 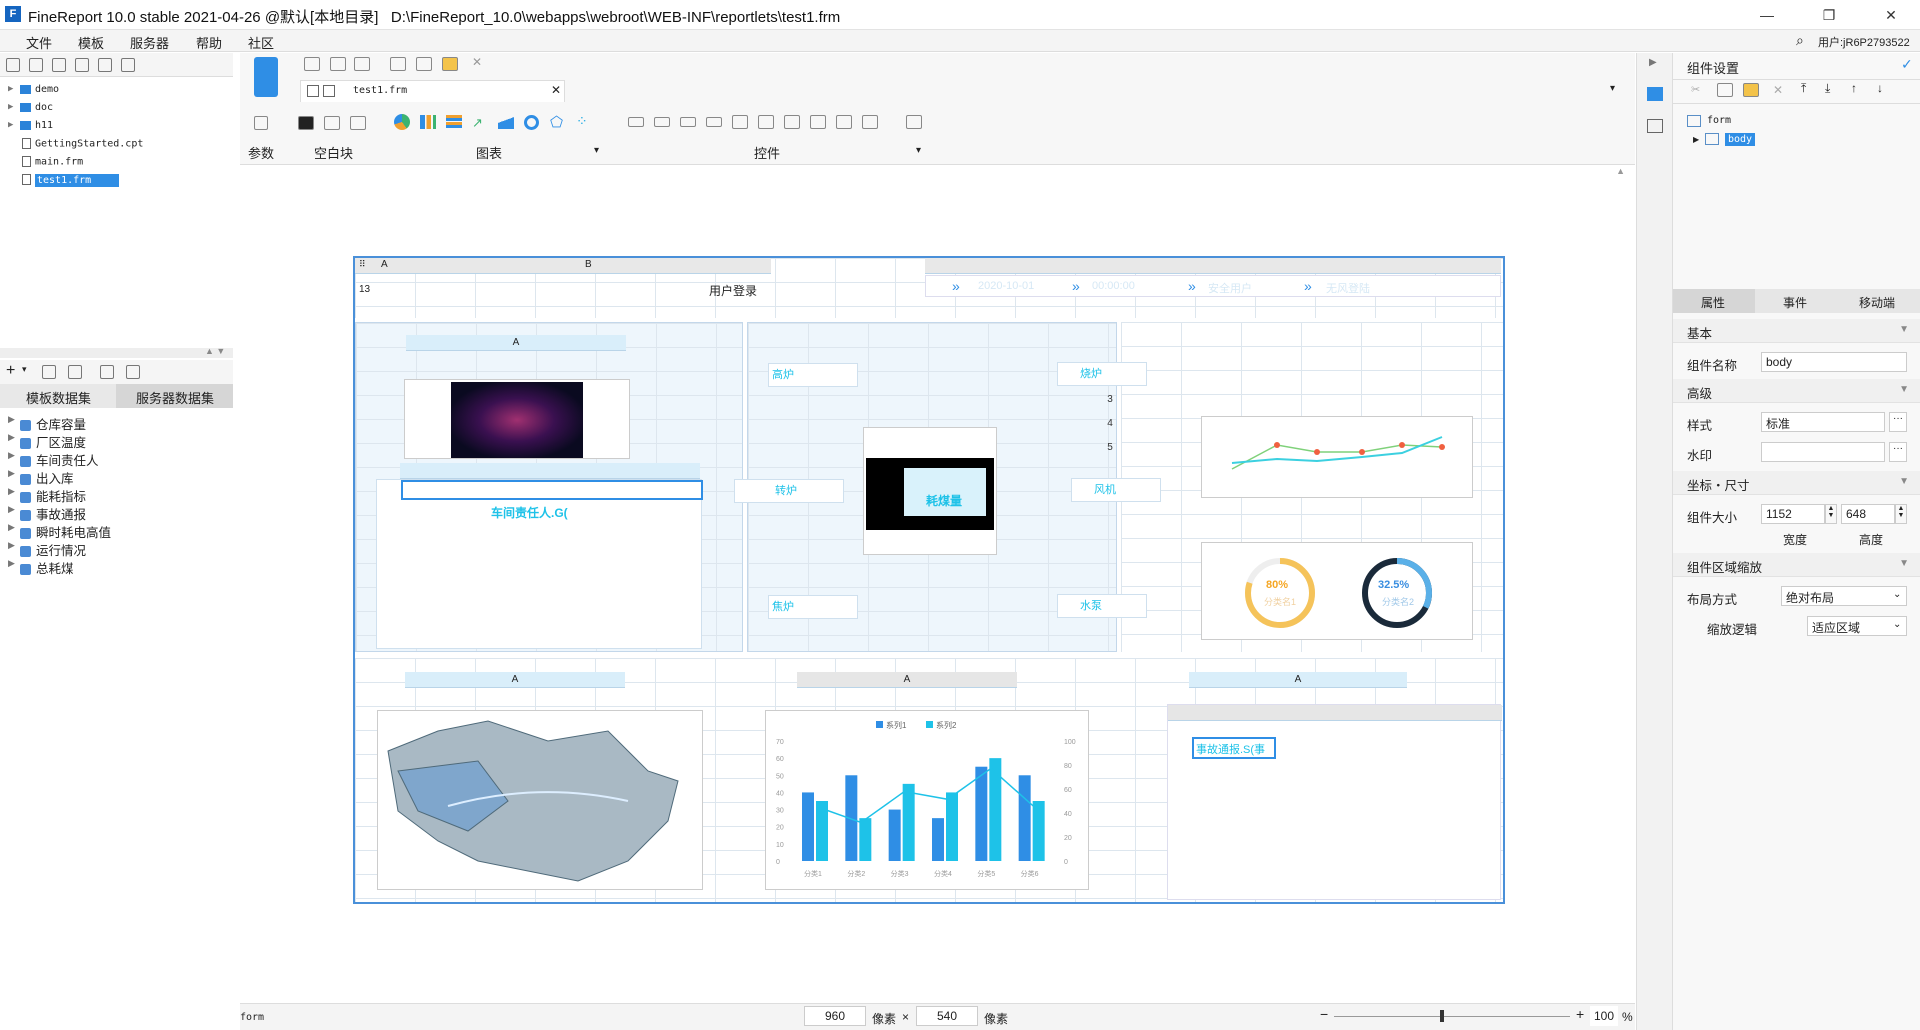 What do you see at coordinates (1655, 126) in the screenshot?
I see `widget-library-icon` at bounding box center [1655, 126].